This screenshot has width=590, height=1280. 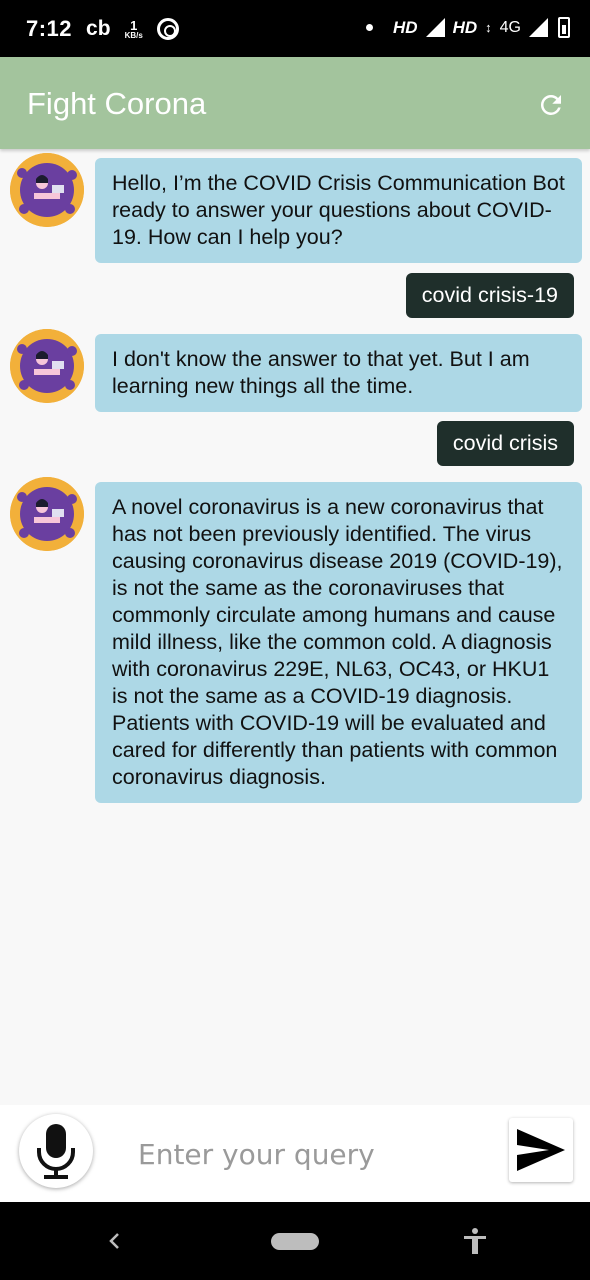 I want to click on battery-icon, so click(x=564, y=27).